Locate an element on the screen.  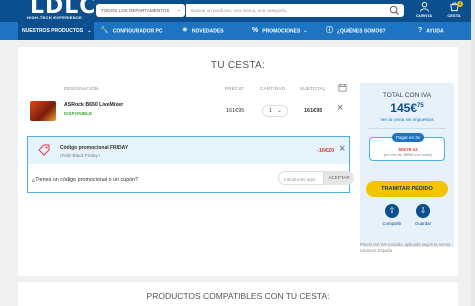
save-cart-button: ⇩ Guardar is located at coordinates (423, 215).